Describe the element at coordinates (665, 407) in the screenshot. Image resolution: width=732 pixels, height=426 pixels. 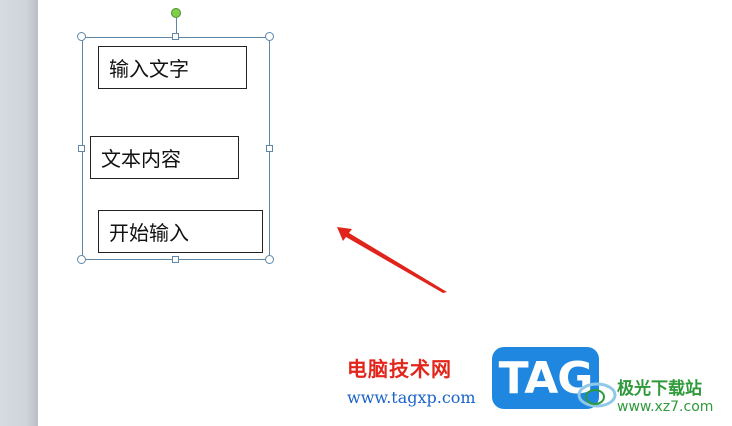
I see `watermark-site-url: www.xz7.com` at that location.